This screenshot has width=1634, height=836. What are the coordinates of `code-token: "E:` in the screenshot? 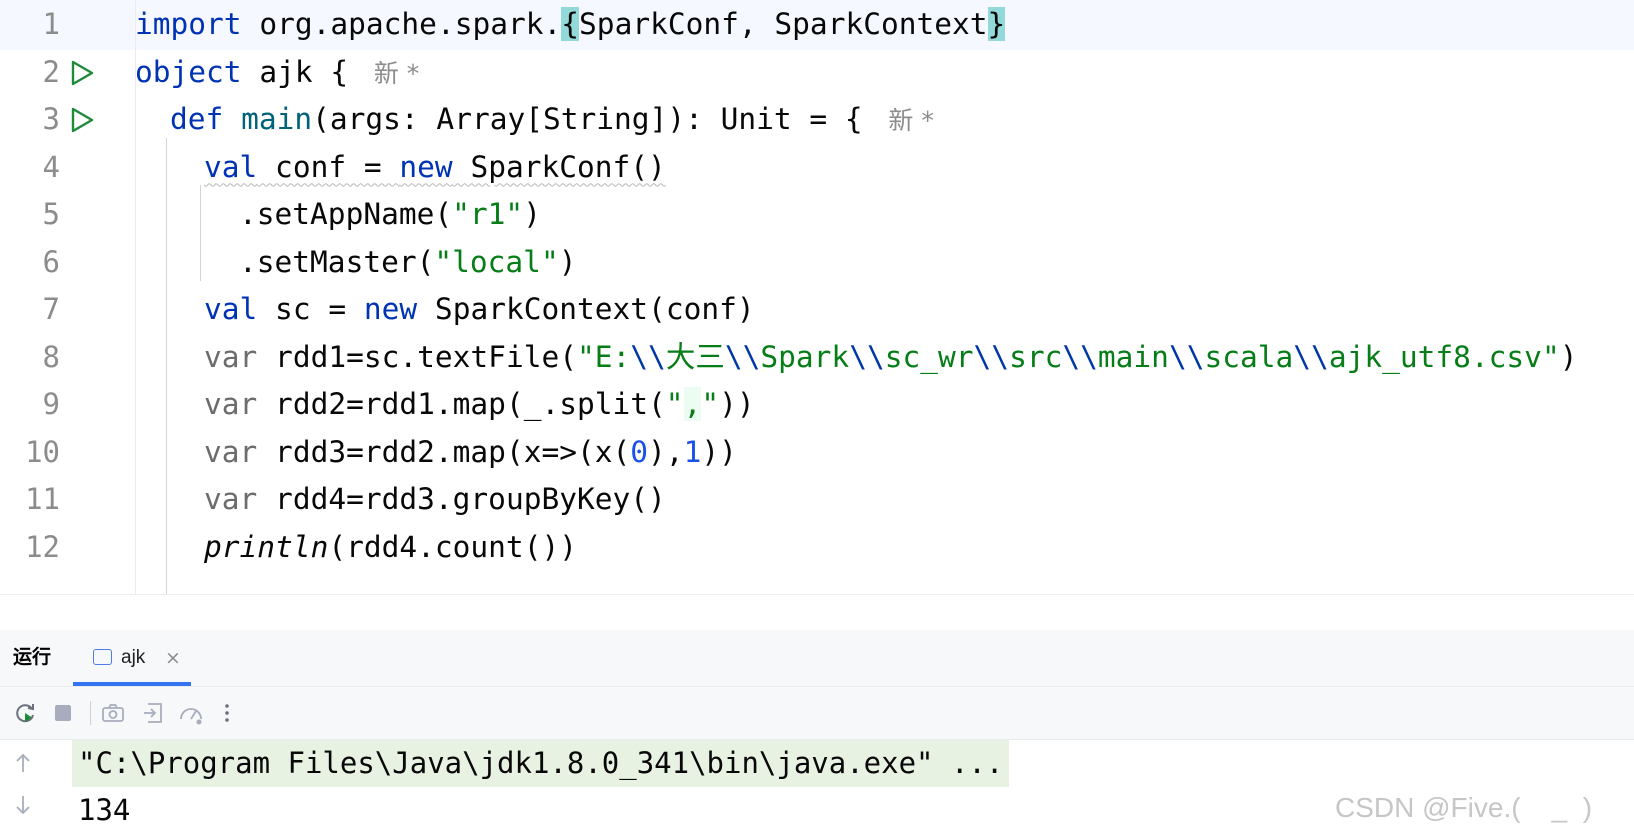 It's located at (604, 356).